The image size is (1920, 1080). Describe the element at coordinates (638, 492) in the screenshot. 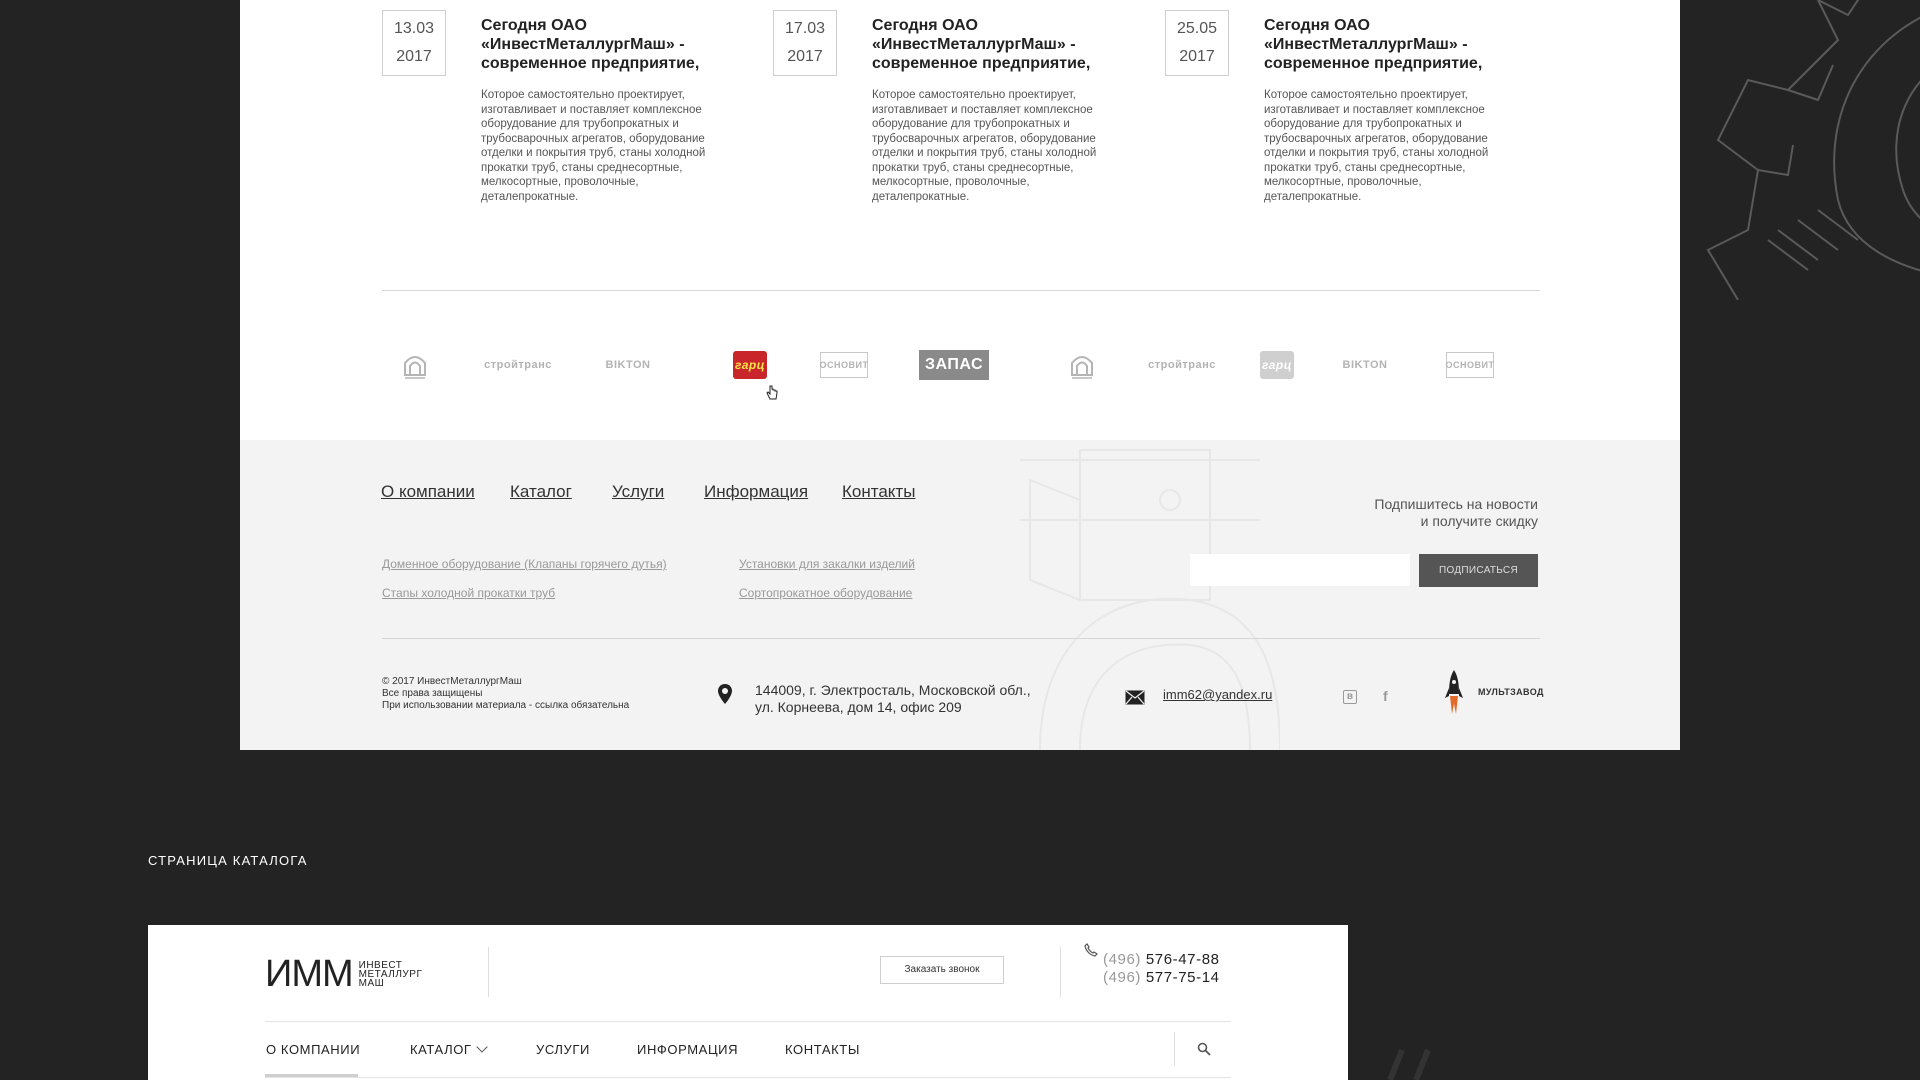

I see `footer-nav-services: Услуги` at that location.